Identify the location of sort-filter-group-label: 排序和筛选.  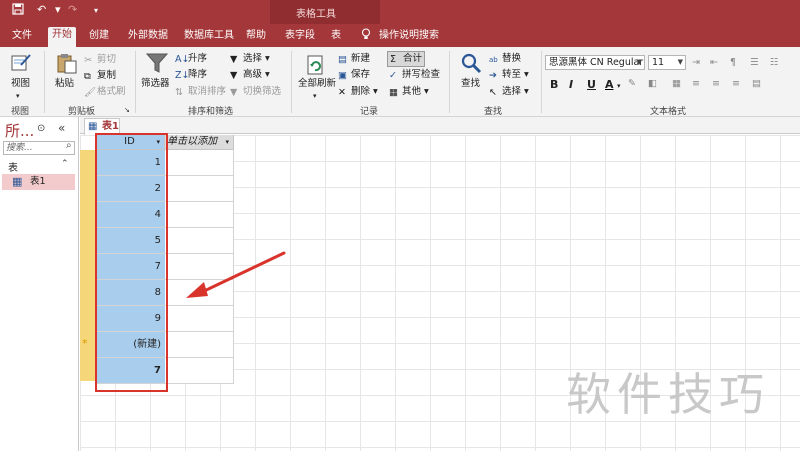
(211, 112).